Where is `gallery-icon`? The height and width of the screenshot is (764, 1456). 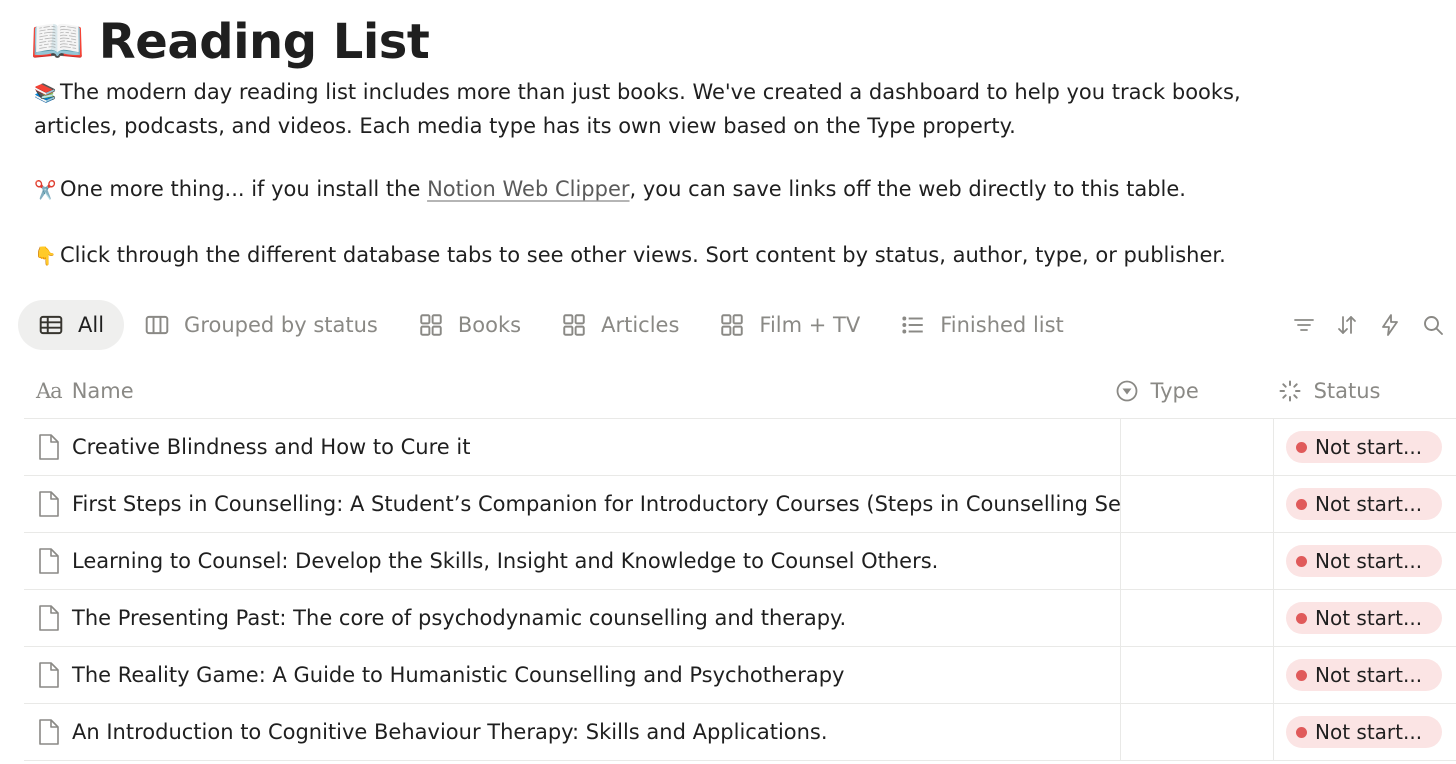
gallery-icon is located at coordinates (431, 325).